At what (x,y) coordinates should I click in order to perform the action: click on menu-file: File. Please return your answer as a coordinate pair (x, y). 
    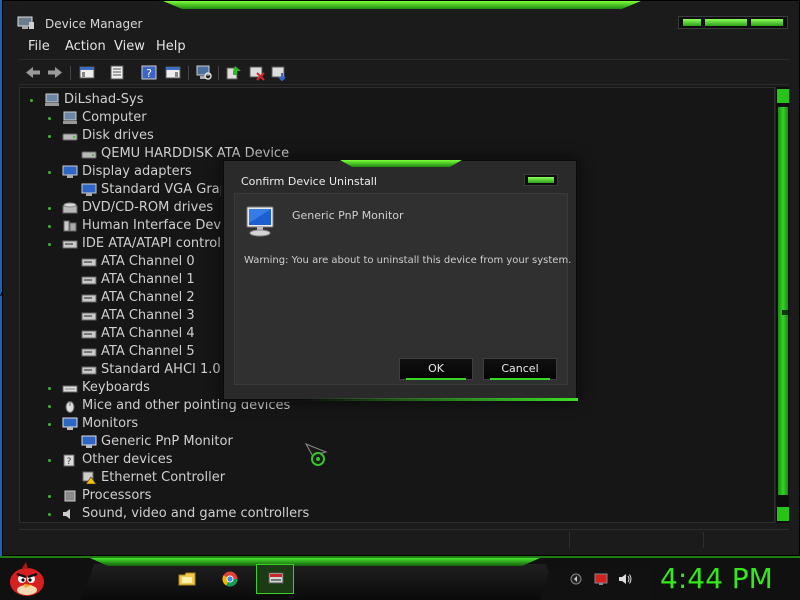
    Looking at the image, I should click on (39, 46).